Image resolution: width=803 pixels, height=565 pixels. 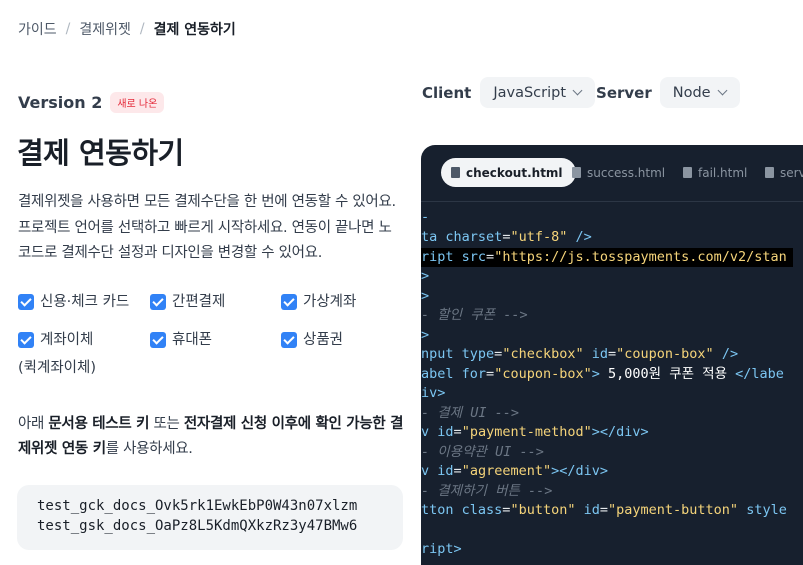 I want to click on breadcrumb: 가이드 / 결제위젯 / 결제 연동하기, so click(x=127, y=29).